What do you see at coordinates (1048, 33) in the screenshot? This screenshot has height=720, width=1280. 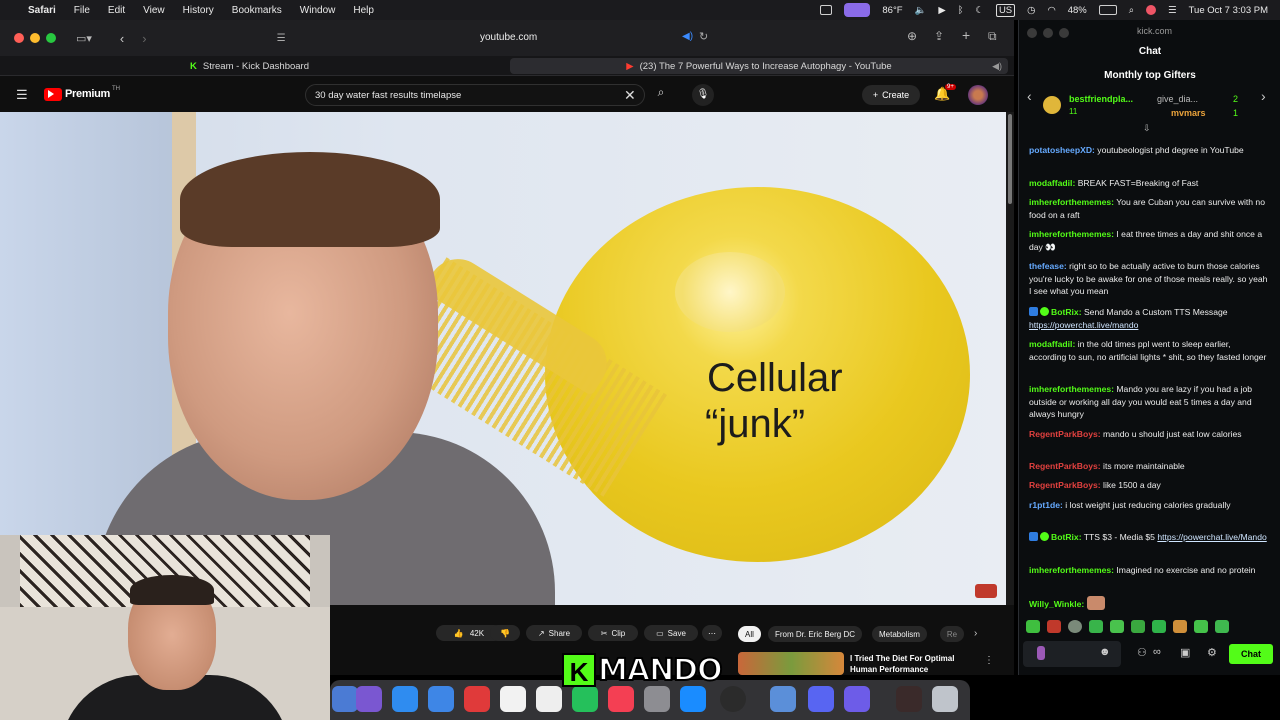 I see `kick-minimize-button` at bounding box center [1048, 33].